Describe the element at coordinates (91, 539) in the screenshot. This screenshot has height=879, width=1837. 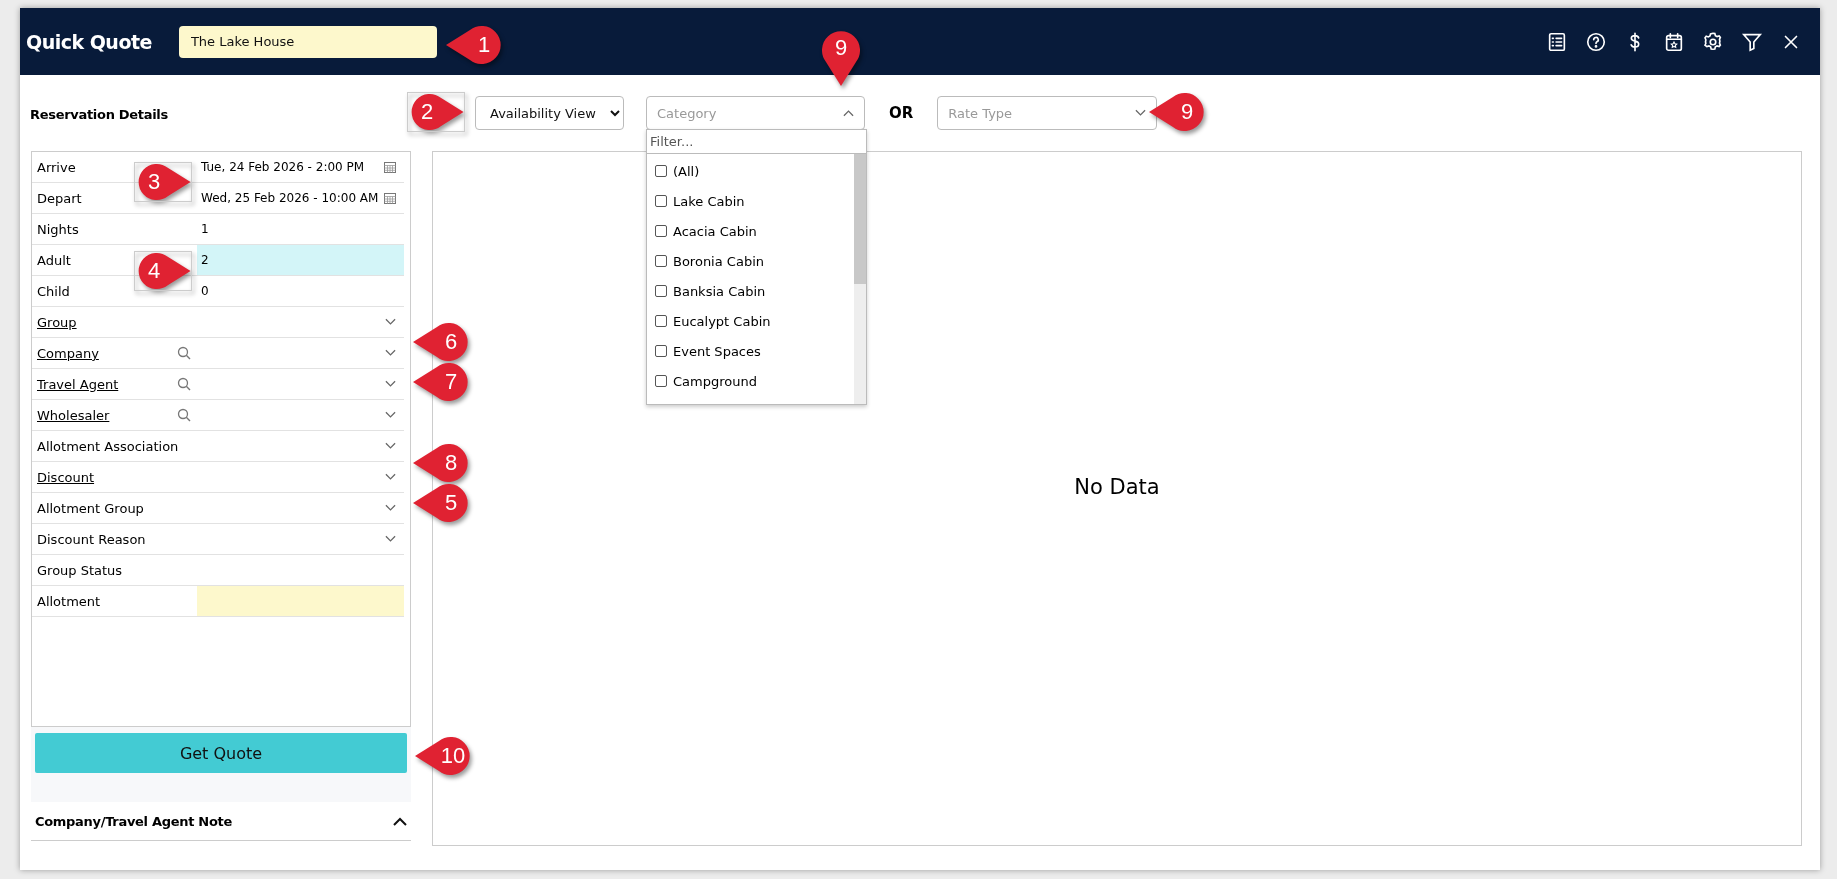
I see `field-label: Discount Reason` at that location.